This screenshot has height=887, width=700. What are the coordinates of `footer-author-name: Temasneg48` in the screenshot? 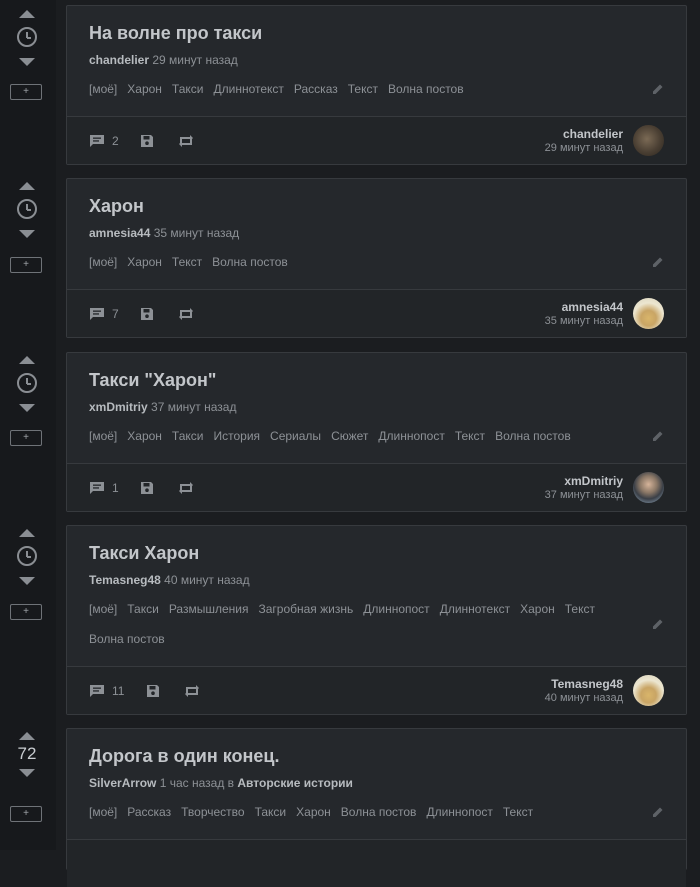 It's located at (584, 684).